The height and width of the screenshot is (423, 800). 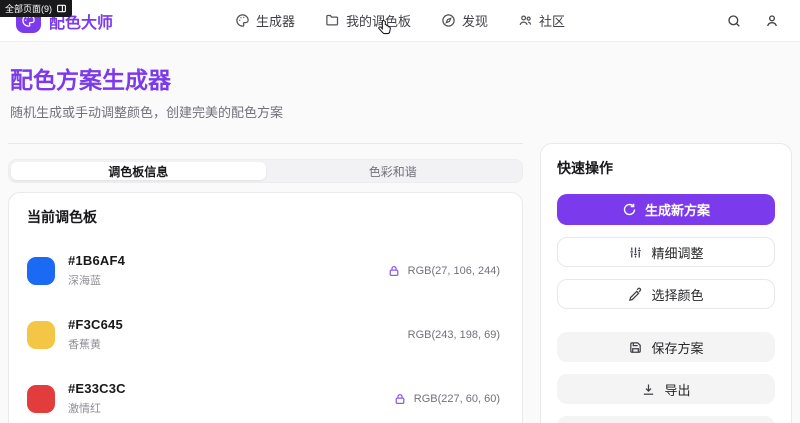 What do you see at coordinates (666, 389) in the screenshot?
I see `export-button: 导出` at bounding box center [666, 389].